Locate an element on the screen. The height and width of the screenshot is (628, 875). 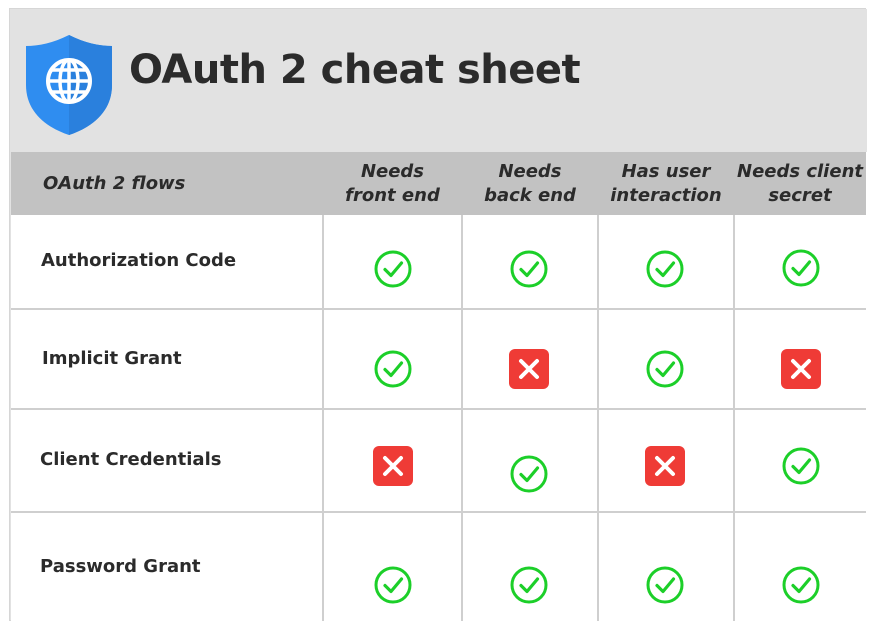
column-header-label: Needs client secret is located at coordinates (800, 183).